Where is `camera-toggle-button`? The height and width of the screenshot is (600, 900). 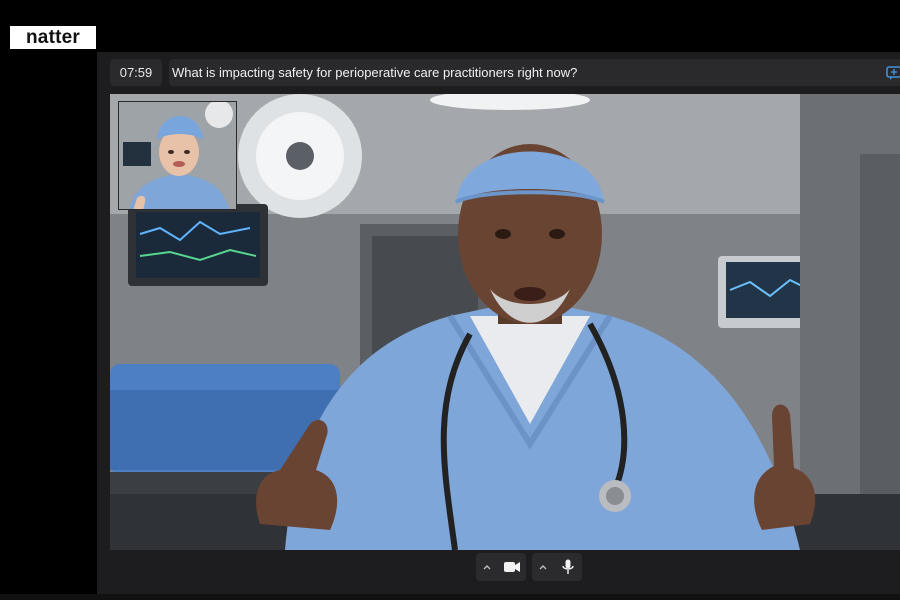 camera-toggle-button is located at coordinates (512, 567).